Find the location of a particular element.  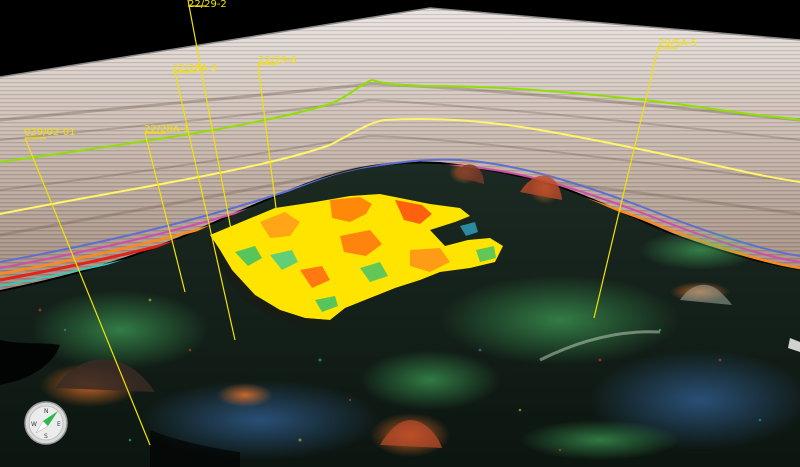

well-label-22-28a-1: 22/28A-1 is located at coordinates (166, 129).